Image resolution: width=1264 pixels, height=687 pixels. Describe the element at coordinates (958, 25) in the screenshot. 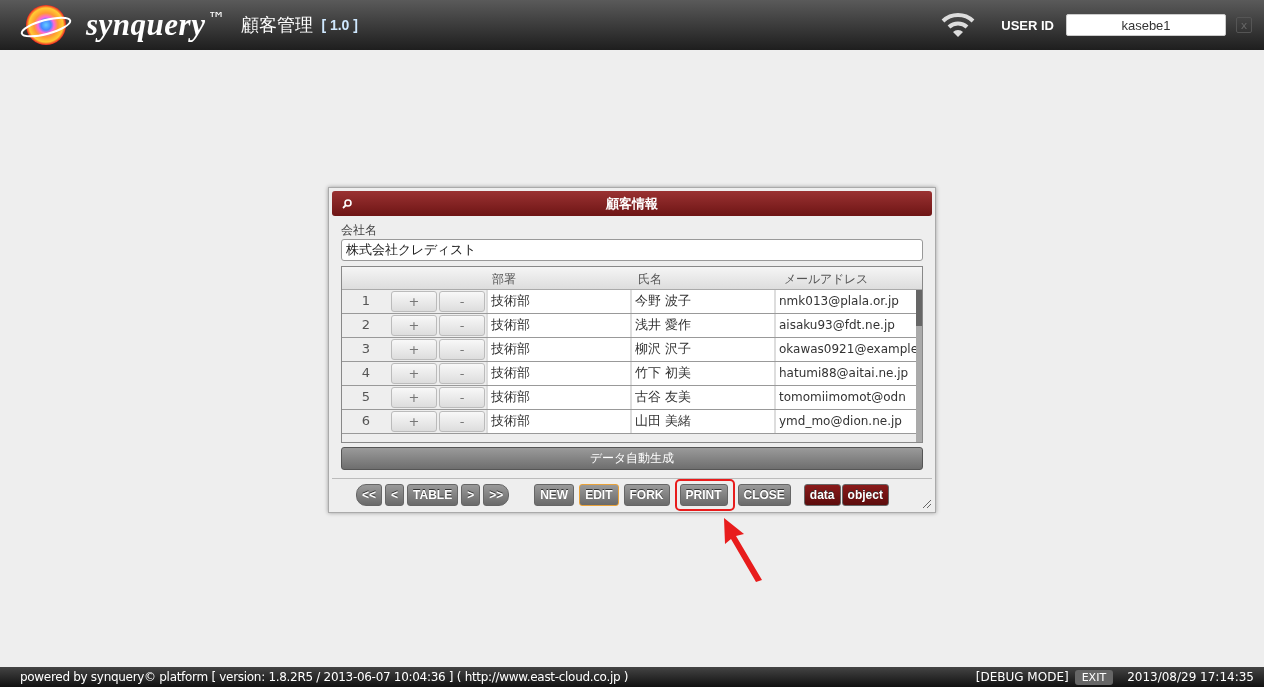

I see `wifi-icon` at that location.